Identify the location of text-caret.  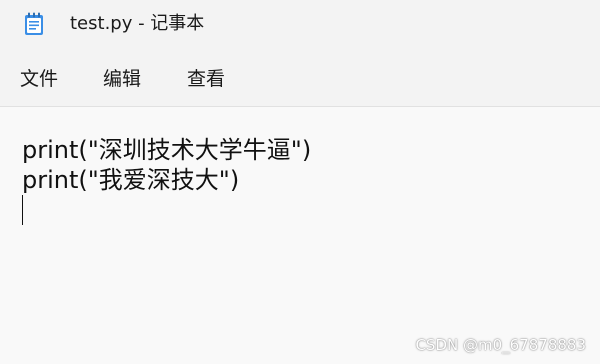
(22, 210).